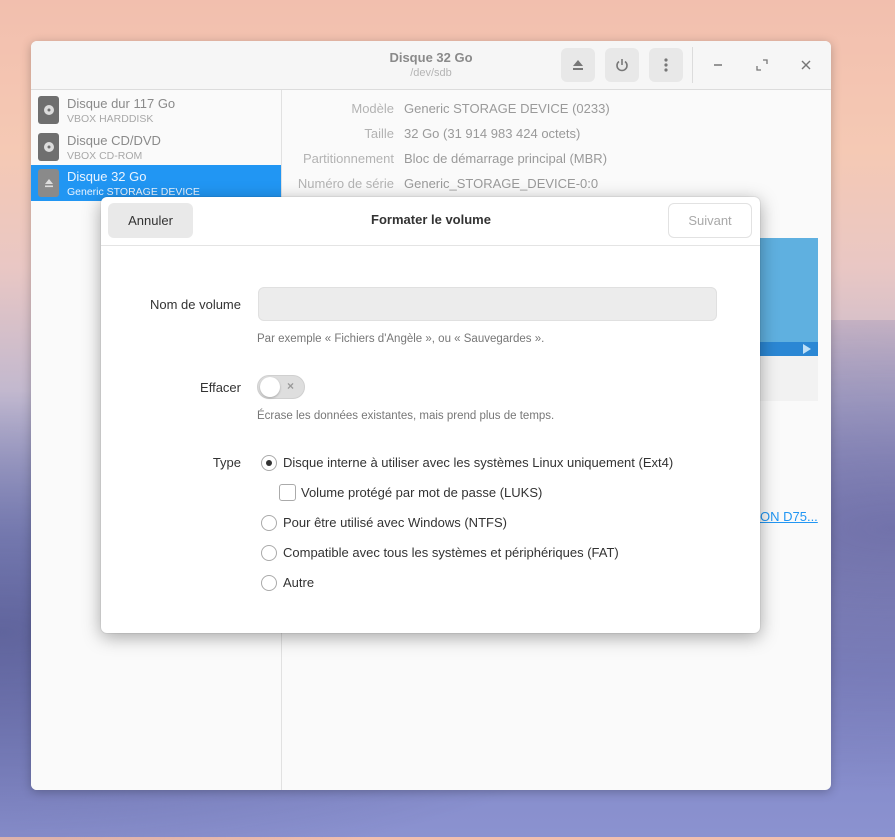  I want to click on header-separator, so click(692, 65).